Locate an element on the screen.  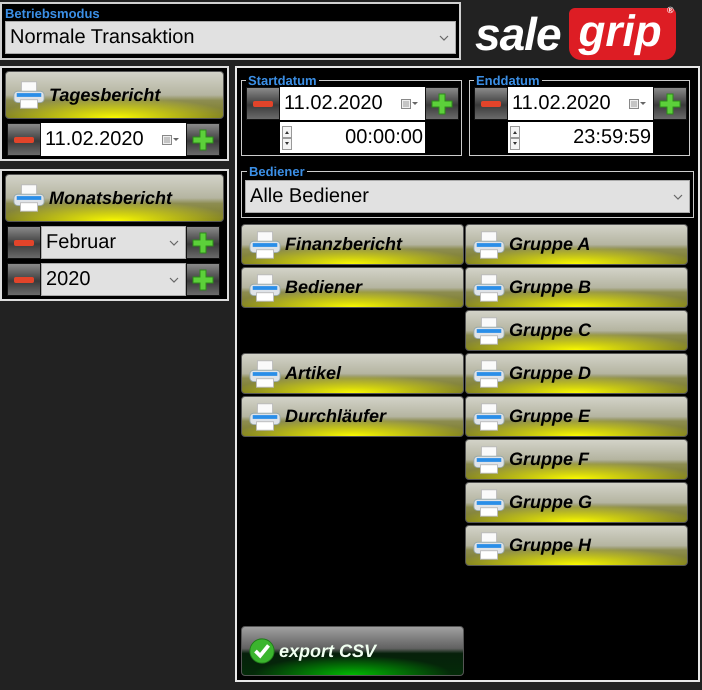
time-text: 00:00:00 is located at coordinates (384, 137).